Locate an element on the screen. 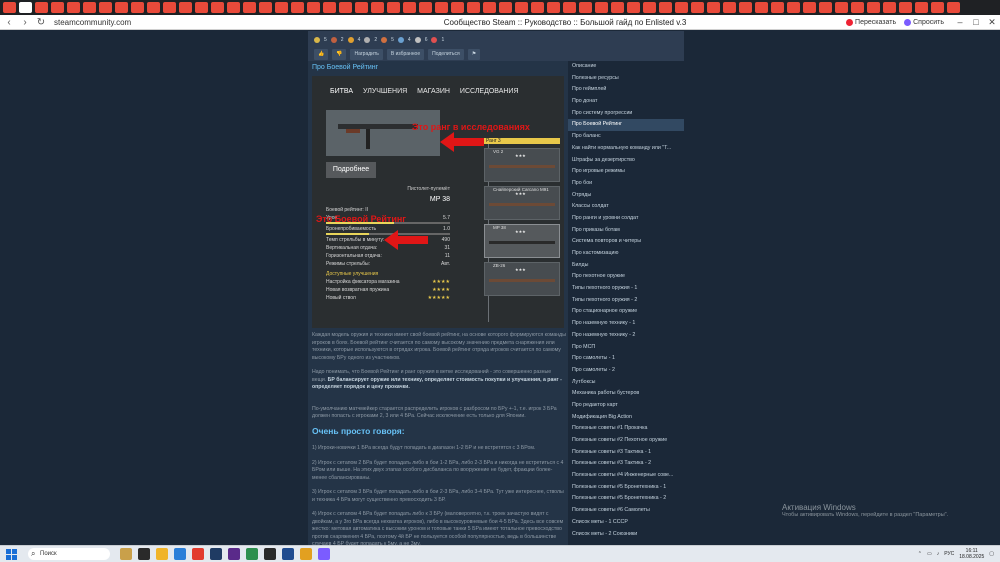 The image size is (1000, 562). tree-node: ZB-26 ★★★ is located at coordinates (522, 279).